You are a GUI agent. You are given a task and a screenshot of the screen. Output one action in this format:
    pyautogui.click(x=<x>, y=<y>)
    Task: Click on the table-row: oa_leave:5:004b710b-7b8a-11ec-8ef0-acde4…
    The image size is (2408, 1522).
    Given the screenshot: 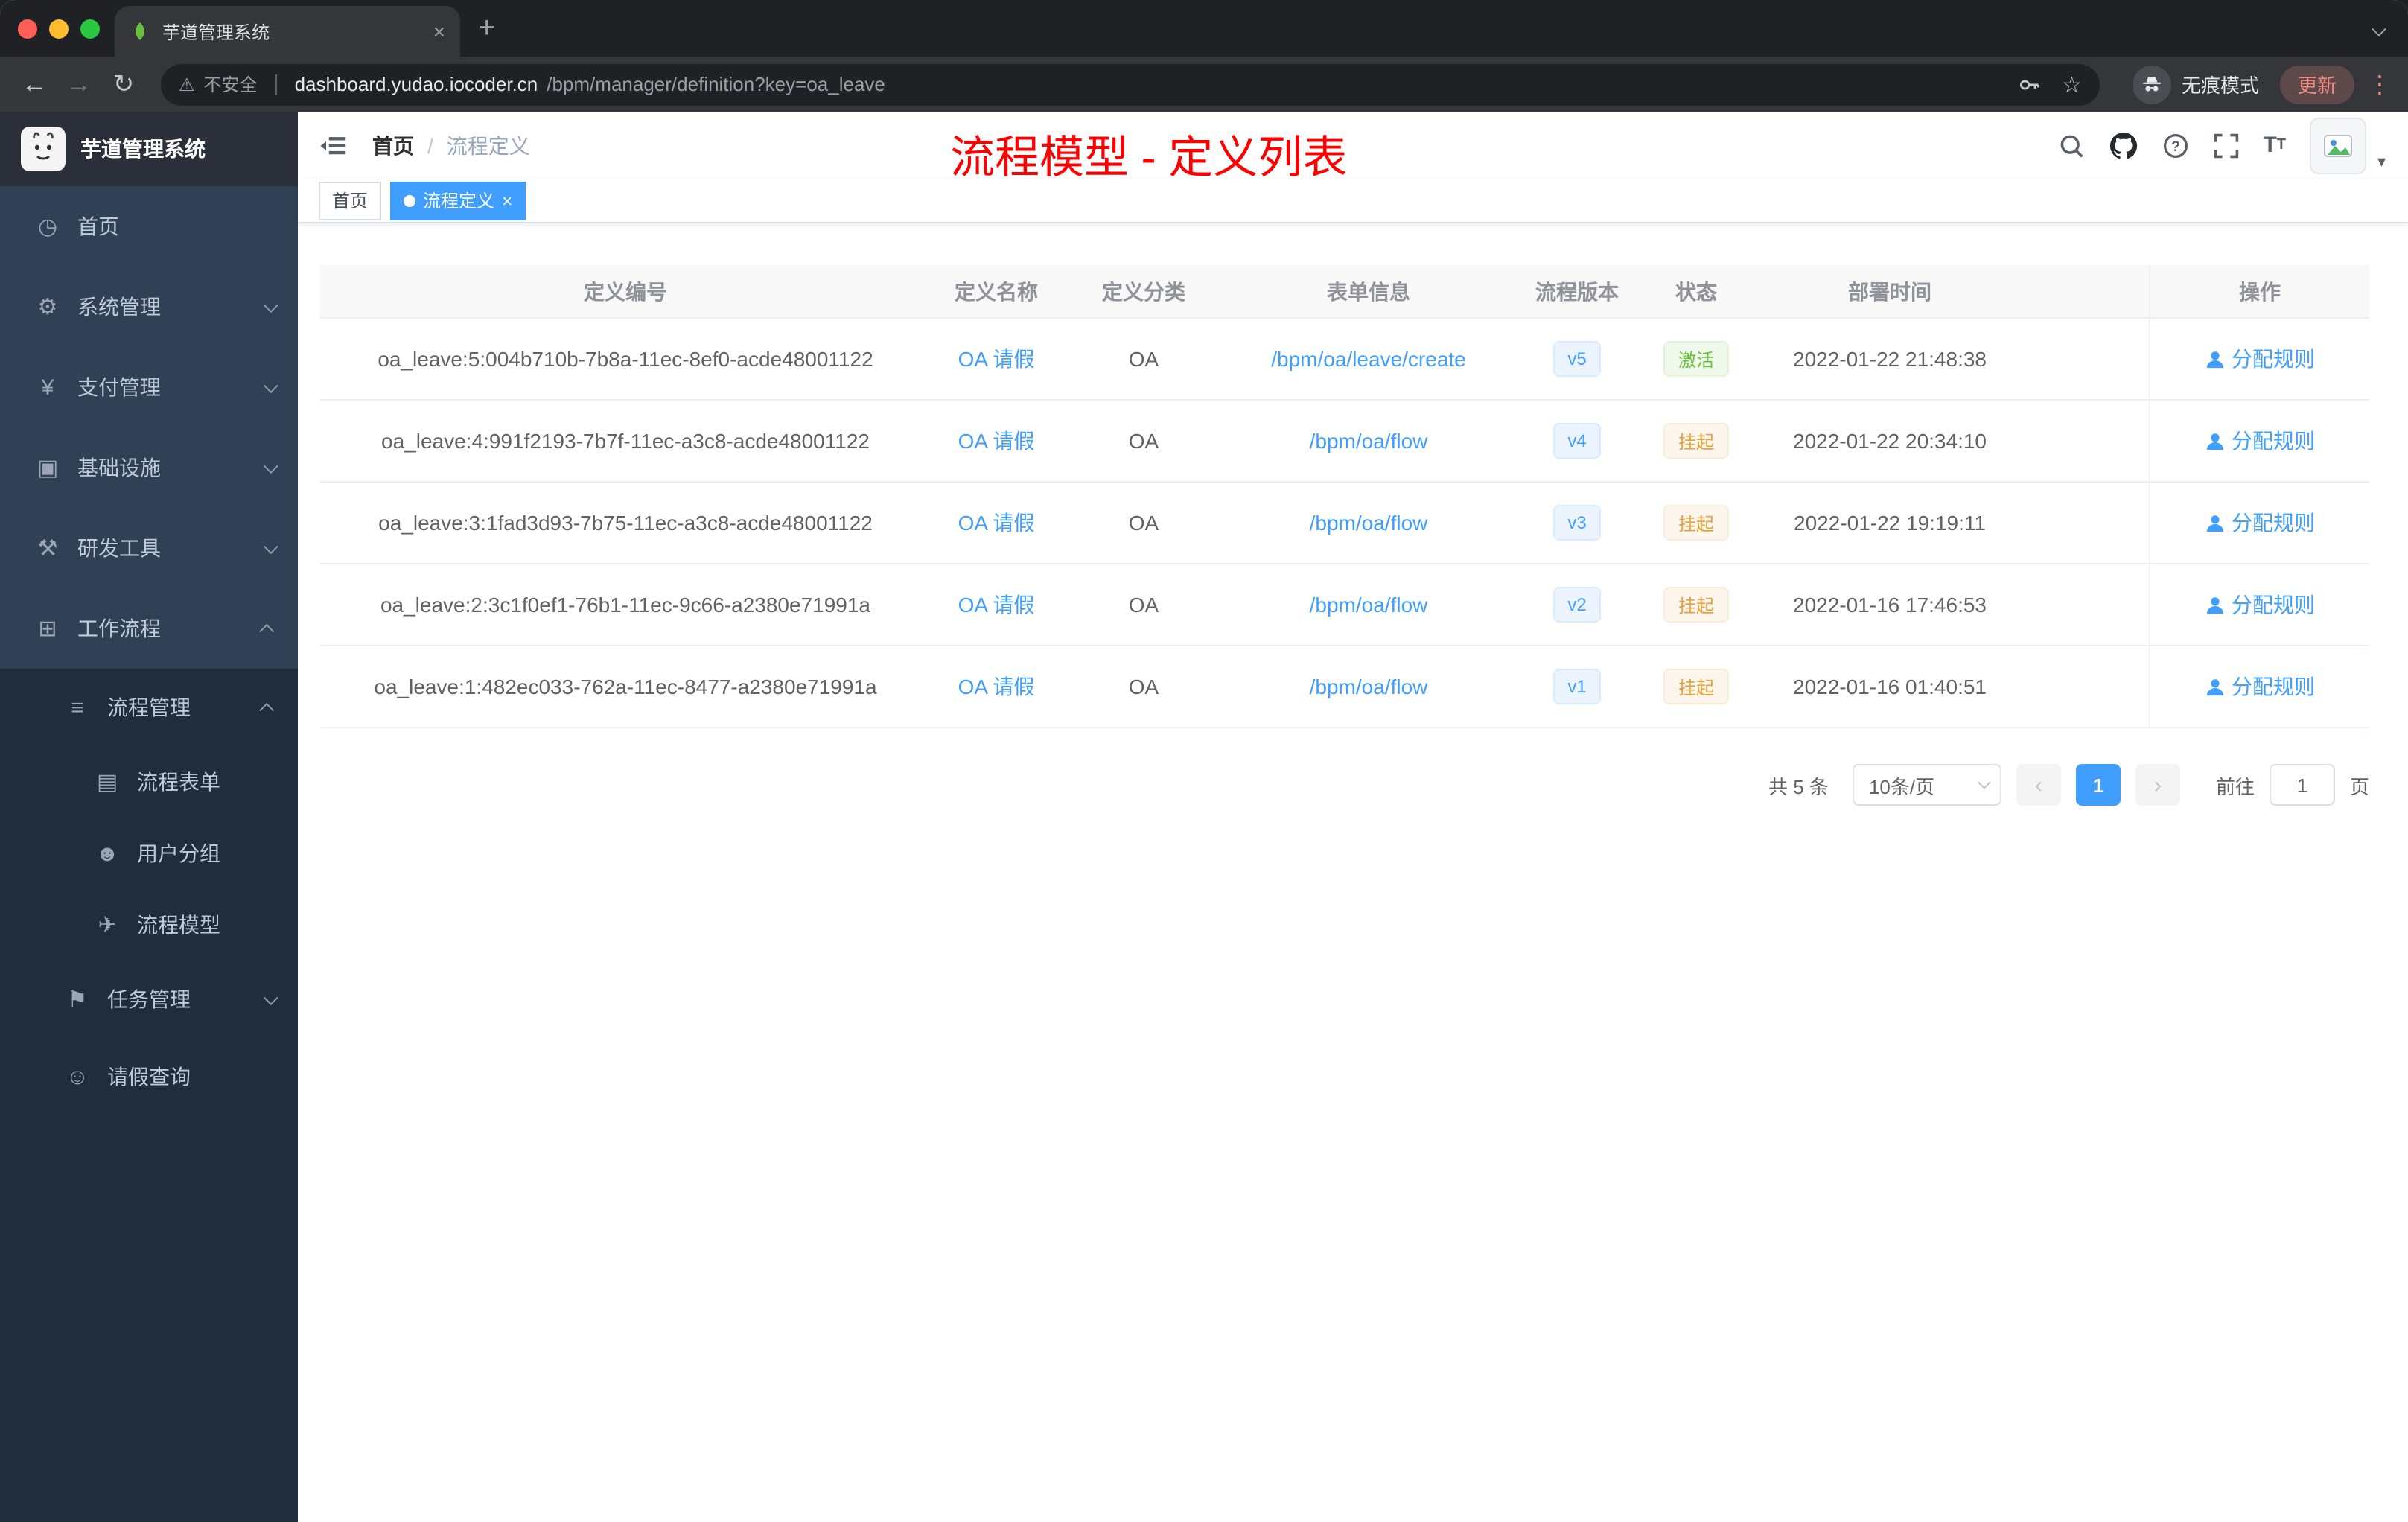 What is the action you would take?
    pyautogui.click(x=1344, y=360)
    